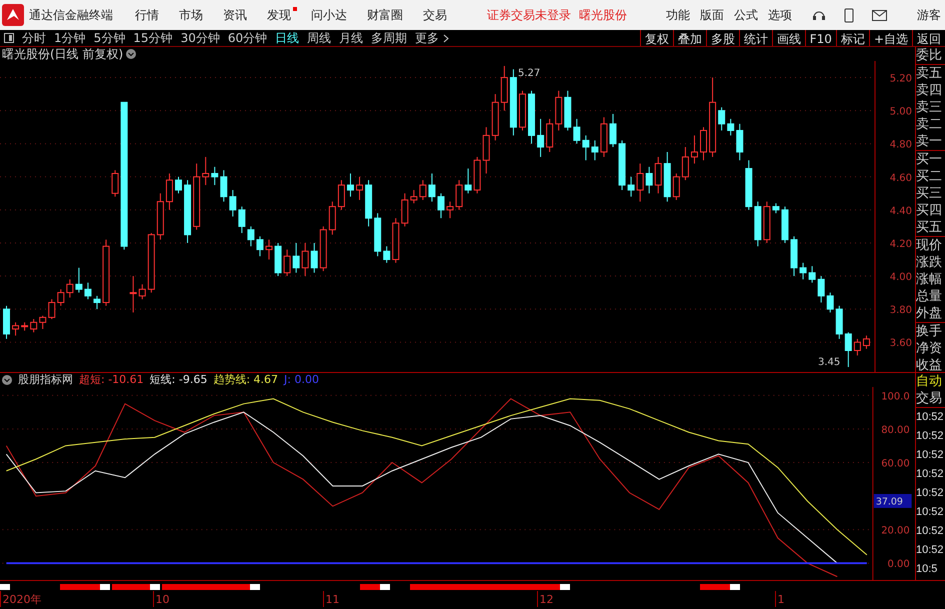  I want to click on menu-item: 行情, so click(147, 15).